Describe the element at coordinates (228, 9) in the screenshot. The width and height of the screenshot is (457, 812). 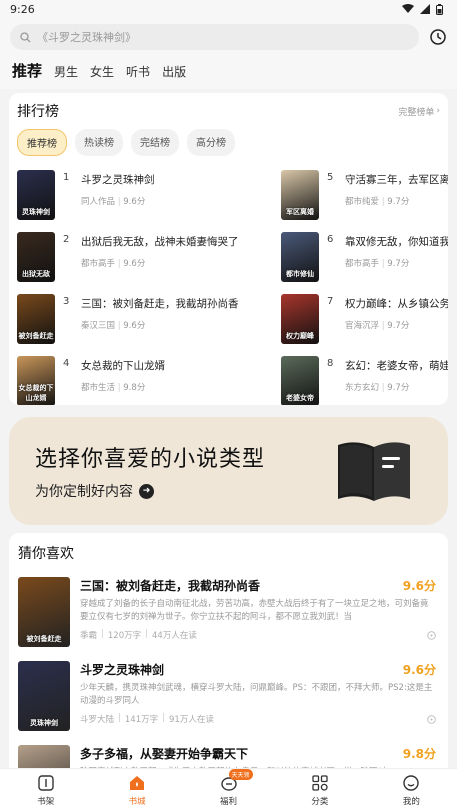
I see `status-bar: 9:26` at that location.